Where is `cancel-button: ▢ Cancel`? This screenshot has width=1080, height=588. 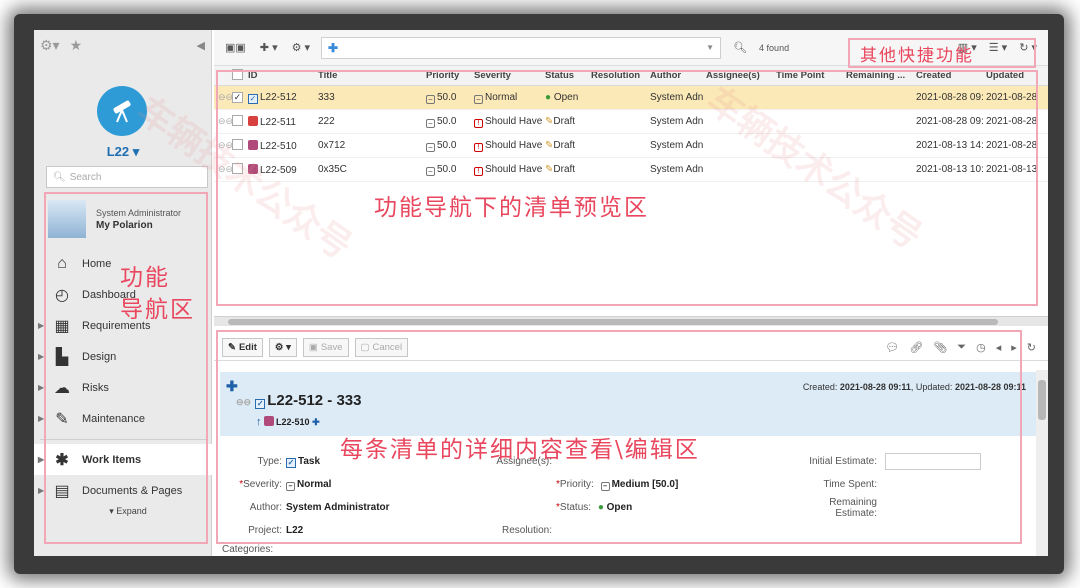
cancel-button: ▢ Cancel is located at coordinates (381, 347).